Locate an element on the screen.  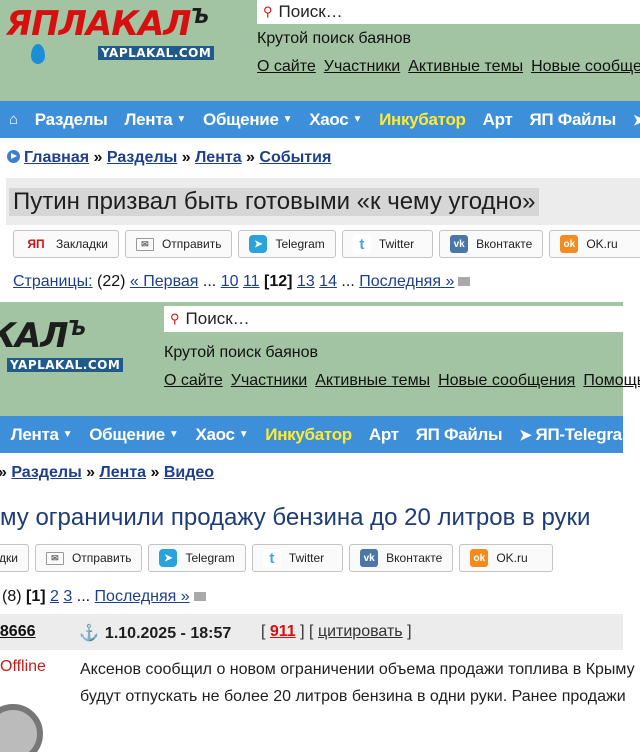
pagination: (8) [1] 2 3 ... Последняя » is located at coordinates (104, 597).